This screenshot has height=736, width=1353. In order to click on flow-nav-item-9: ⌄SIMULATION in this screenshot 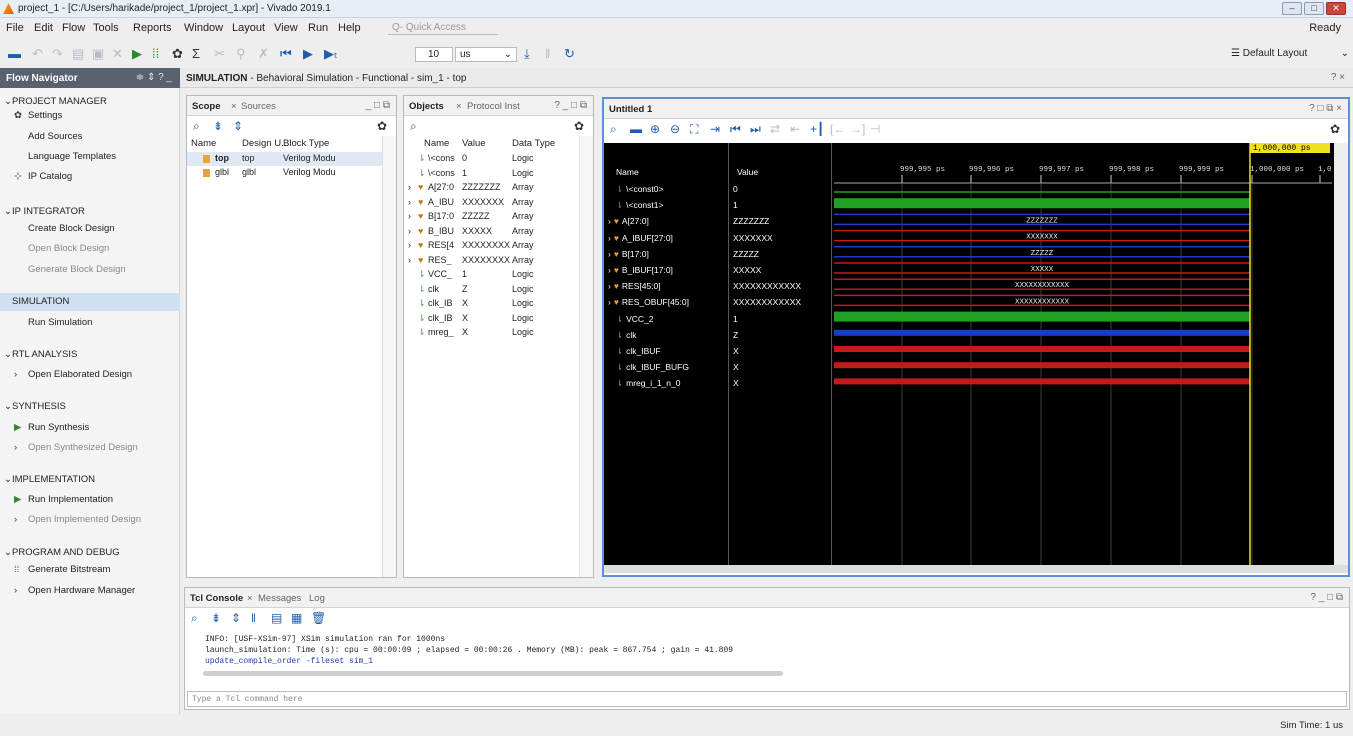, I will do `click(90, 302)`.